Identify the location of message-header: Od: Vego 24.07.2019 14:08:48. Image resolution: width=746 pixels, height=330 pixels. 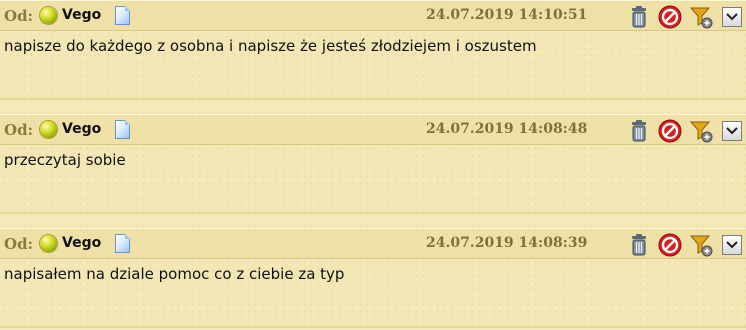
(373, 129).